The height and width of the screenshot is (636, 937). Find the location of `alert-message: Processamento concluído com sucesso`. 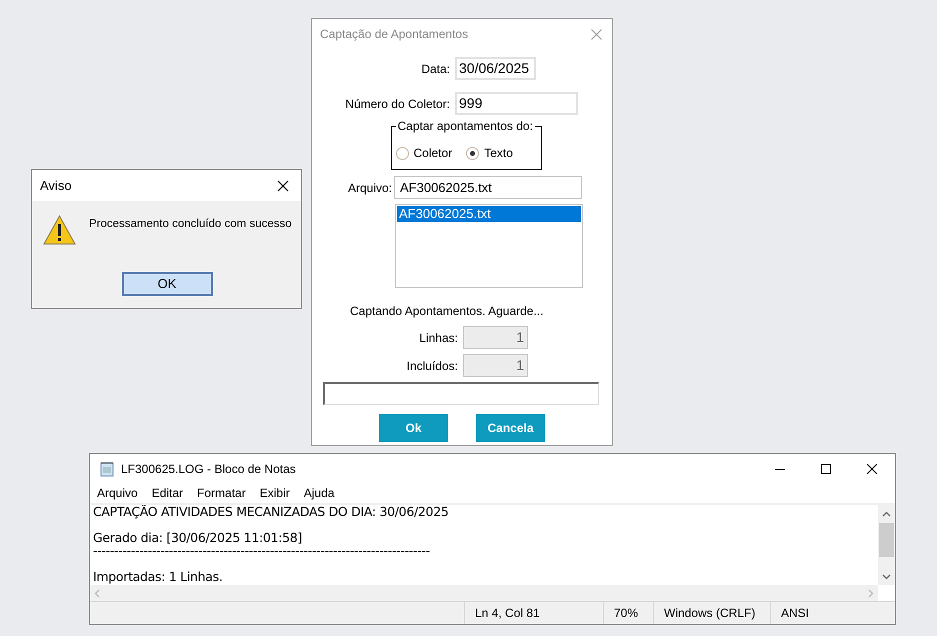

alert-message: Processamento concluído com sucesso is located at coordinates (190, 224).